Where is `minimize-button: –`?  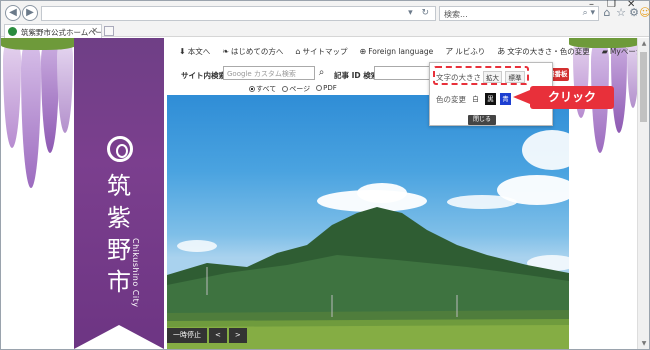
minimize-button: – is located at coordinates (591, 5).